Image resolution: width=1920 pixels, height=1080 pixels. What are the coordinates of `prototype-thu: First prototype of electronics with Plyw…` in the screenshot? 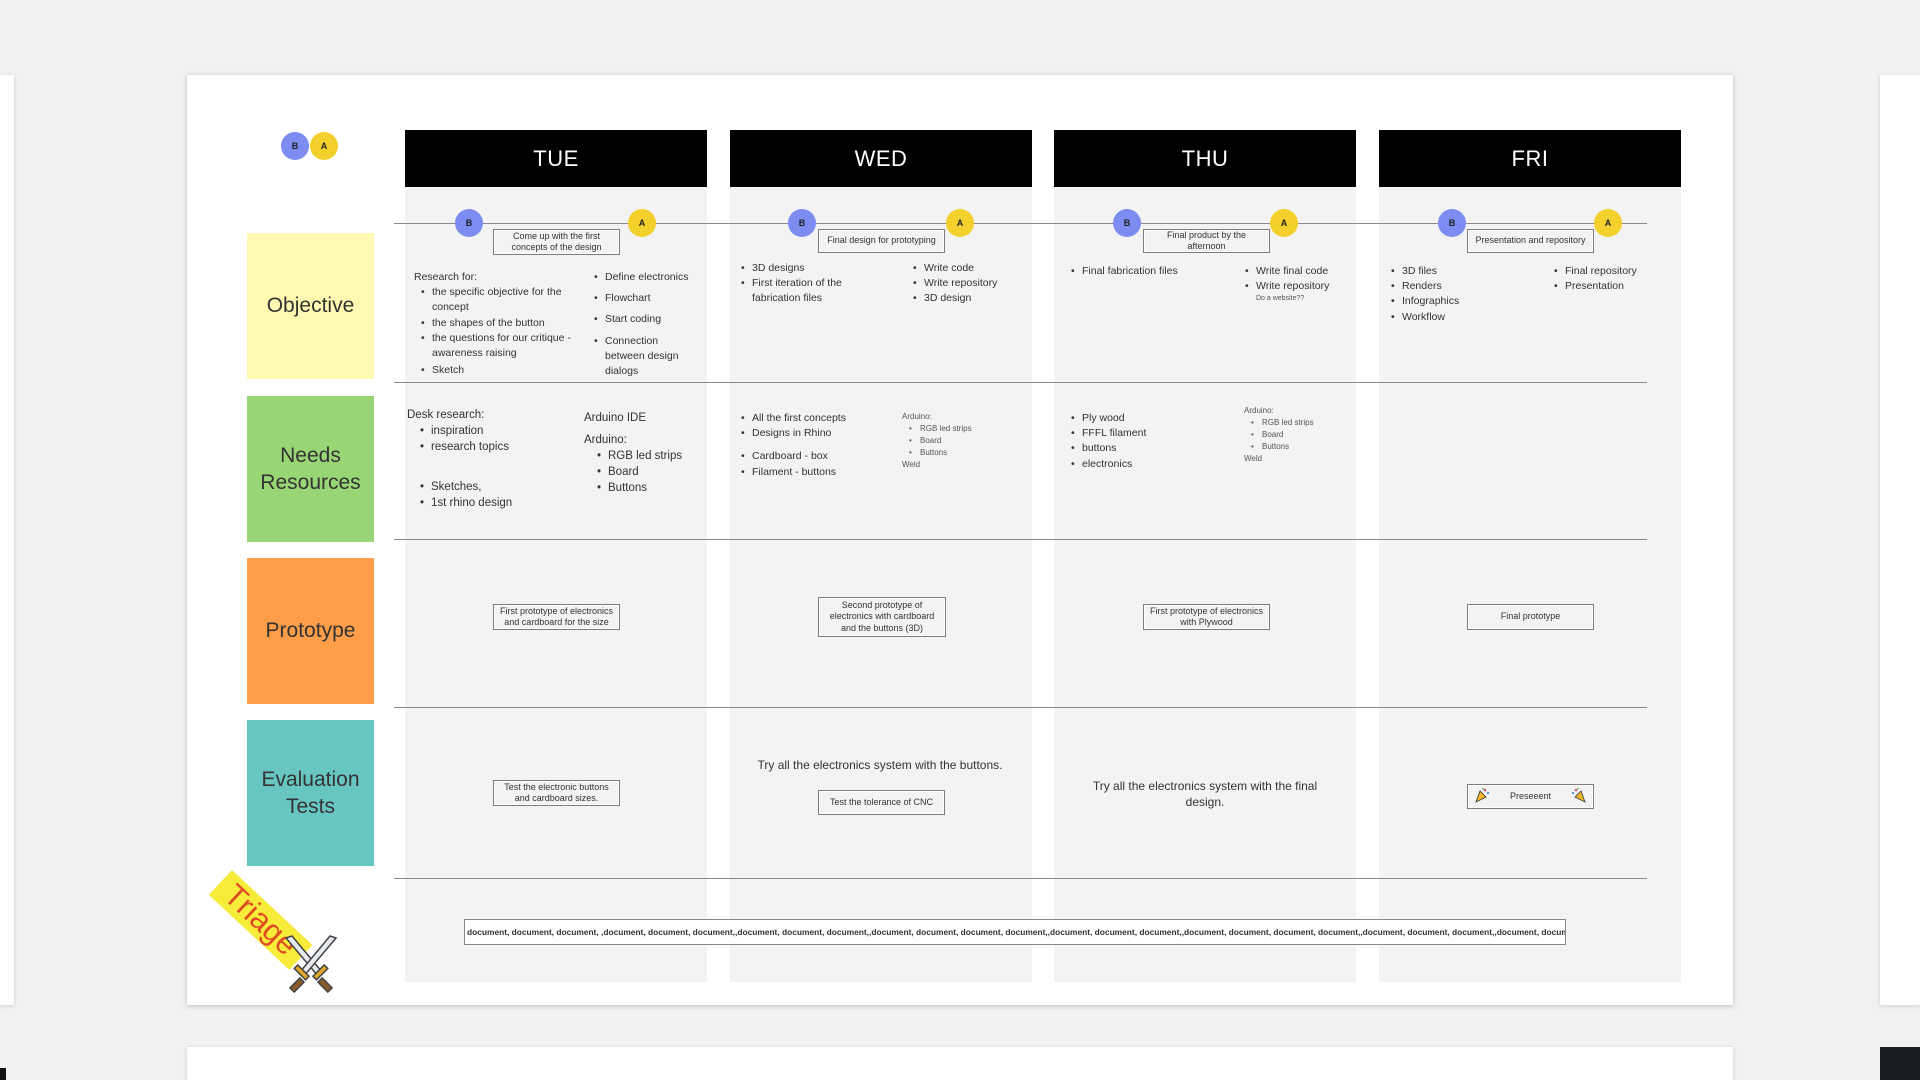 It's located at (1206, 617).